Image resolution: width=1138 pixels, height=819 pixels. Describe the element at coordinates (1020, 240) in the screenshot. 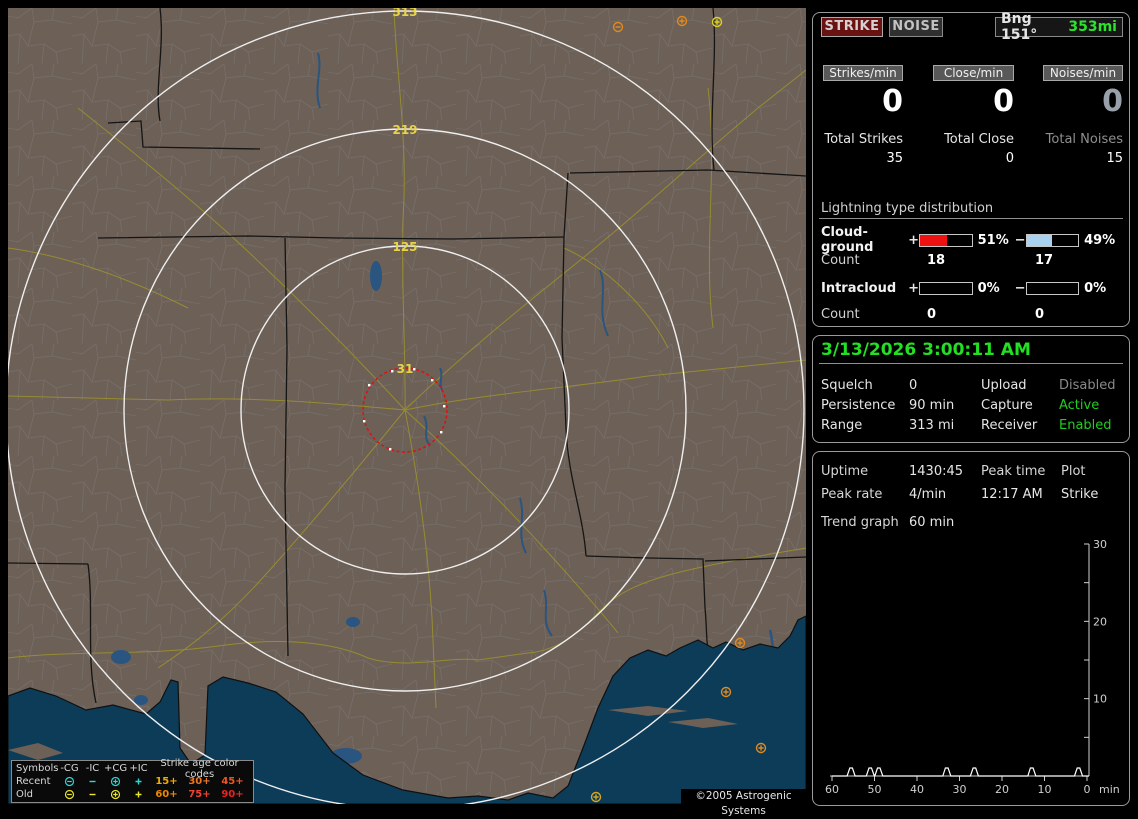

I see `cg-minus-sign: −` at that location.